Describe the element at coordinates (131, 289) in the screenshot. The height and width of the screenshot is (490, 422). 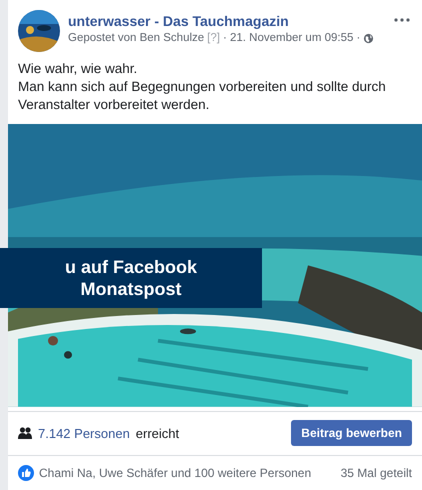
I see `banner-text: Monatspost` at that location.